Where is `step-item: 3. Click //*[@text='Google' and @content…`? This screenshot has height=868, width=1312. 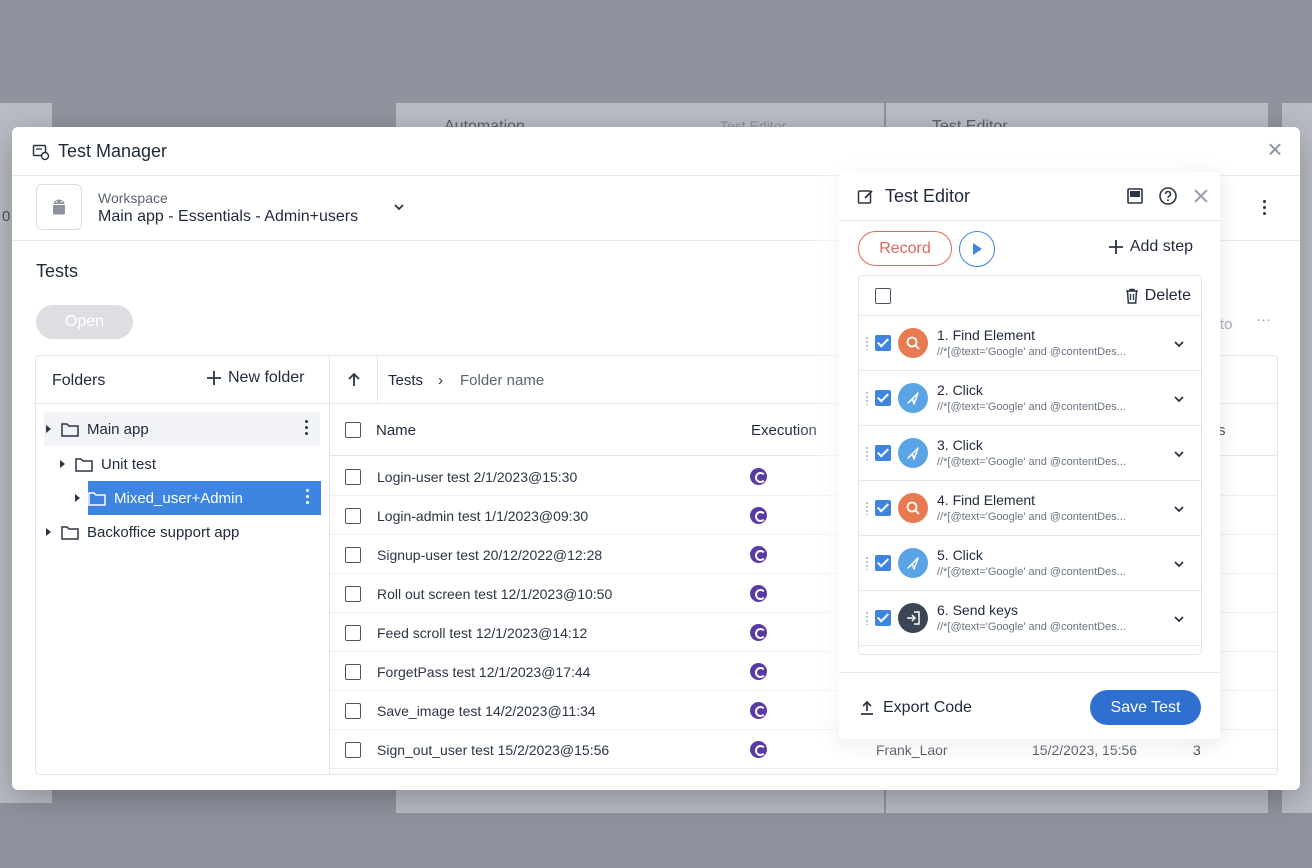 step-item: 3. Click //*[@text='Google' and @content… is located at coordinates (1030, 453).